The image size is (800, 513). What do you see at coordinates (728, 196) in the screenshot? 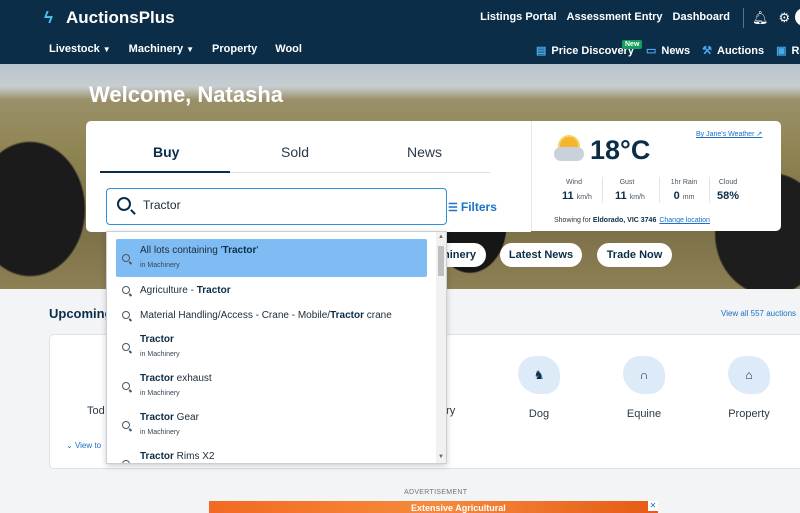
I see `cloud-value: 58%` at bounding box center [728, 196].